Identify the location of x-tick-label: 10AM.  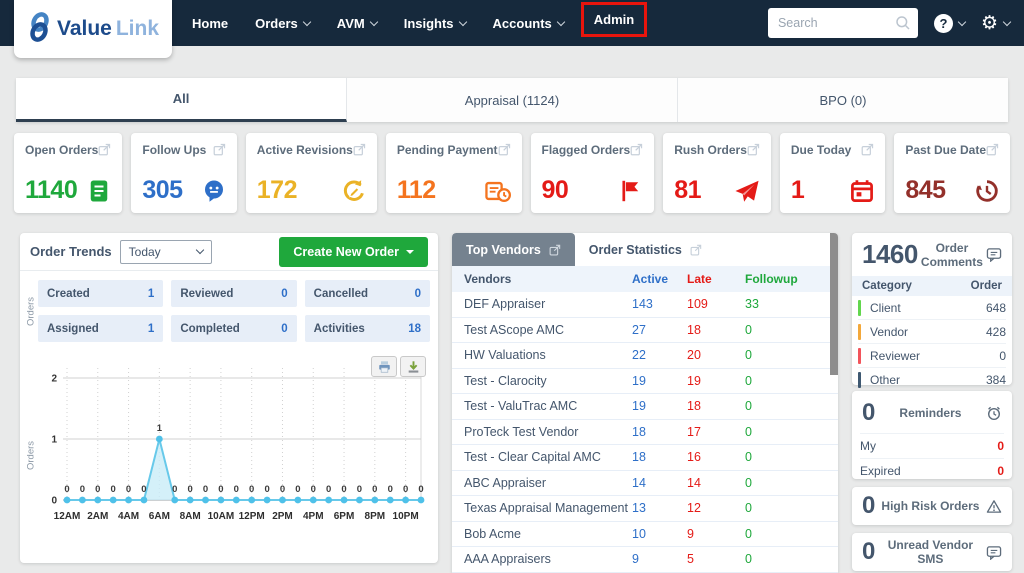
(221, 516).